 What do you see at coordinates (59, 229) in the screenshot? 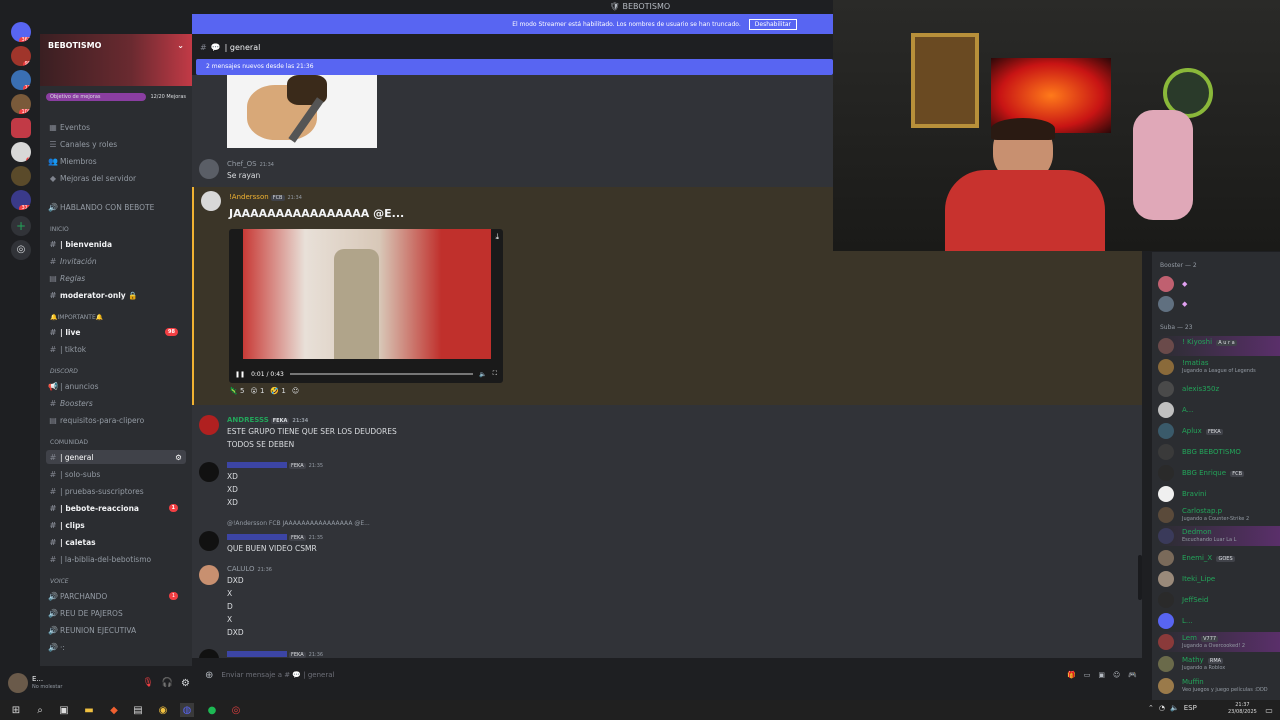
I see `category-inicio: INICIO` at bounding box center [59, 229].